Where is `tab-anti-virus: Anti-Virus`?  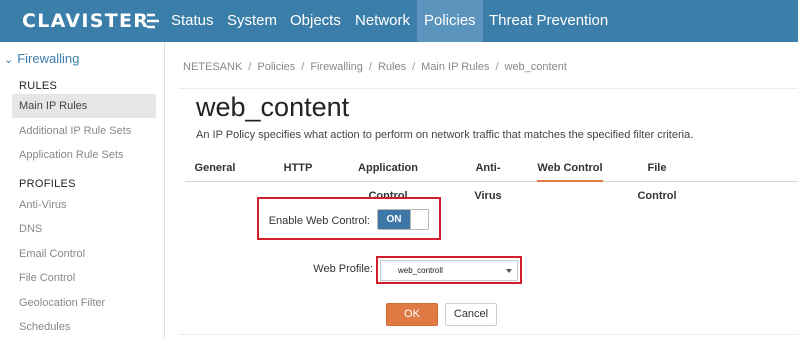 tab-anti-virus: Anti-Virus is located at coordinates (488, 178).